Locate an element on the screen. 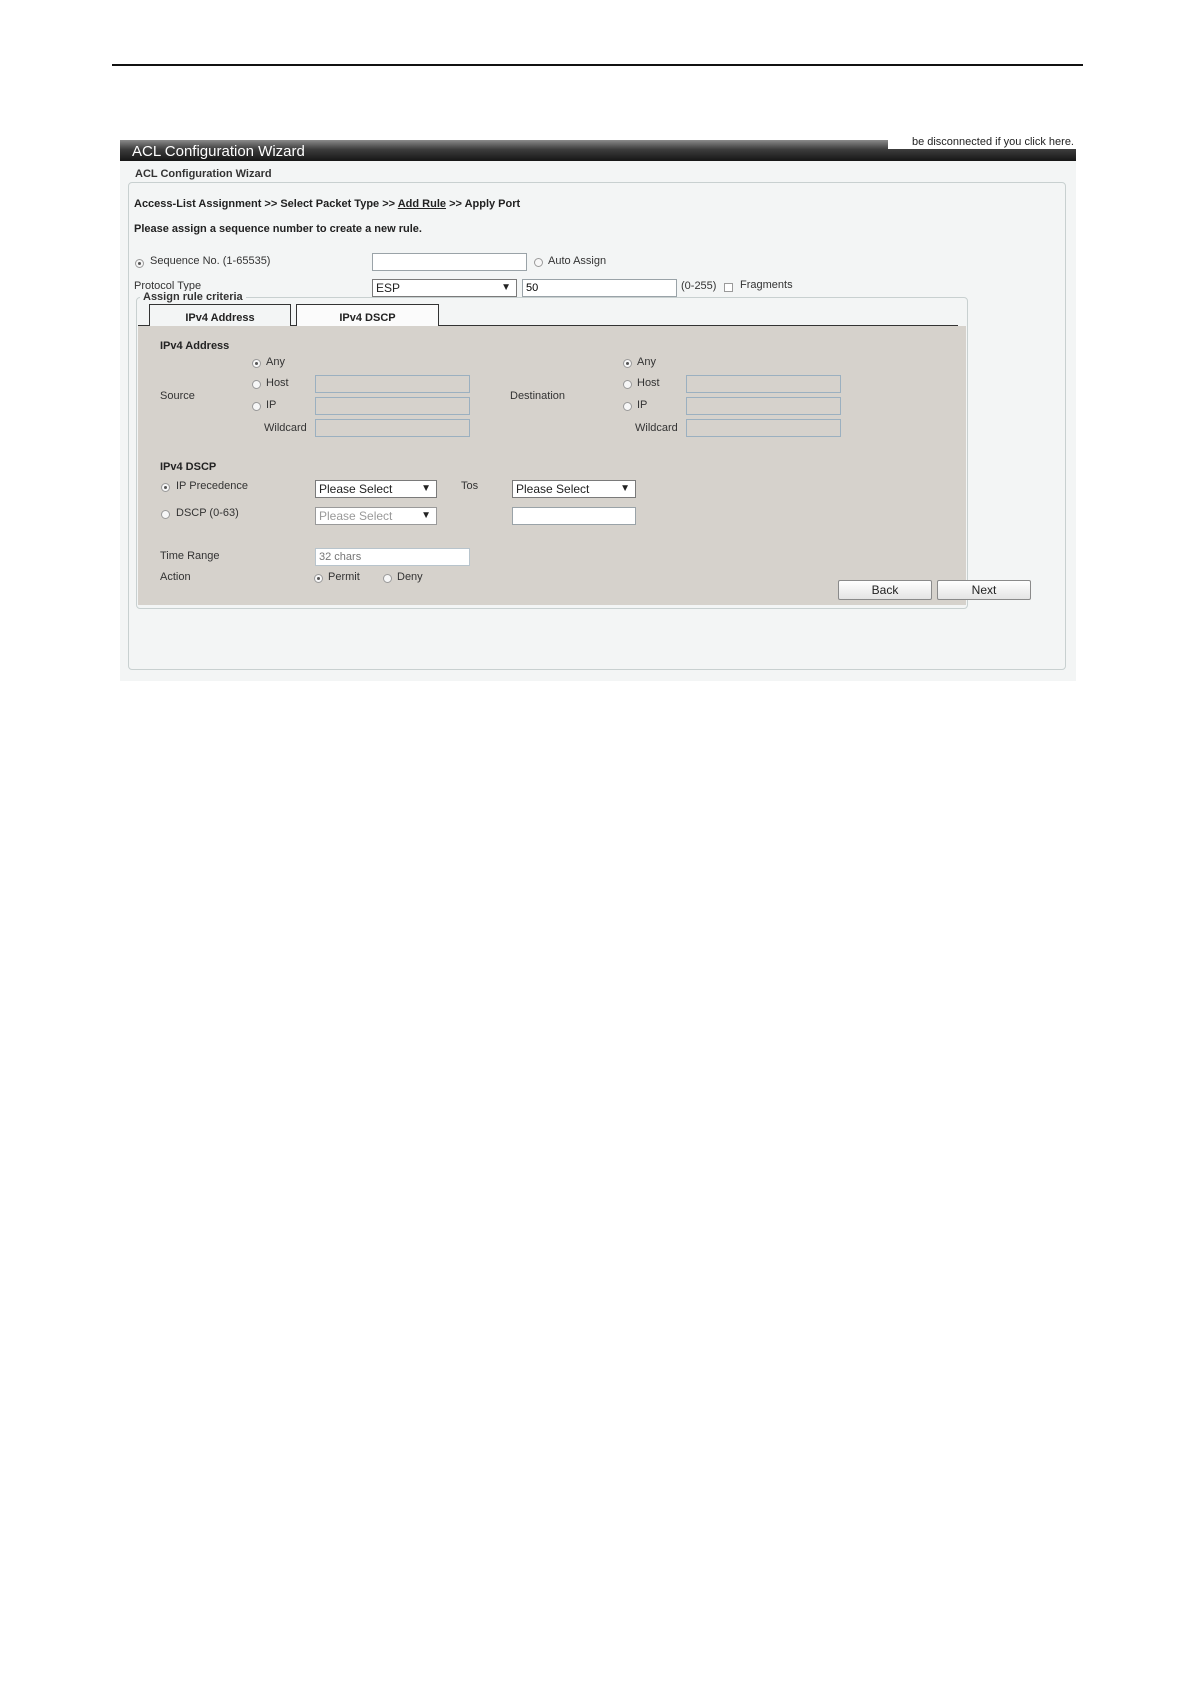  ip-precedence-select: Please Select ▼ is located at coordinates (376, 489).